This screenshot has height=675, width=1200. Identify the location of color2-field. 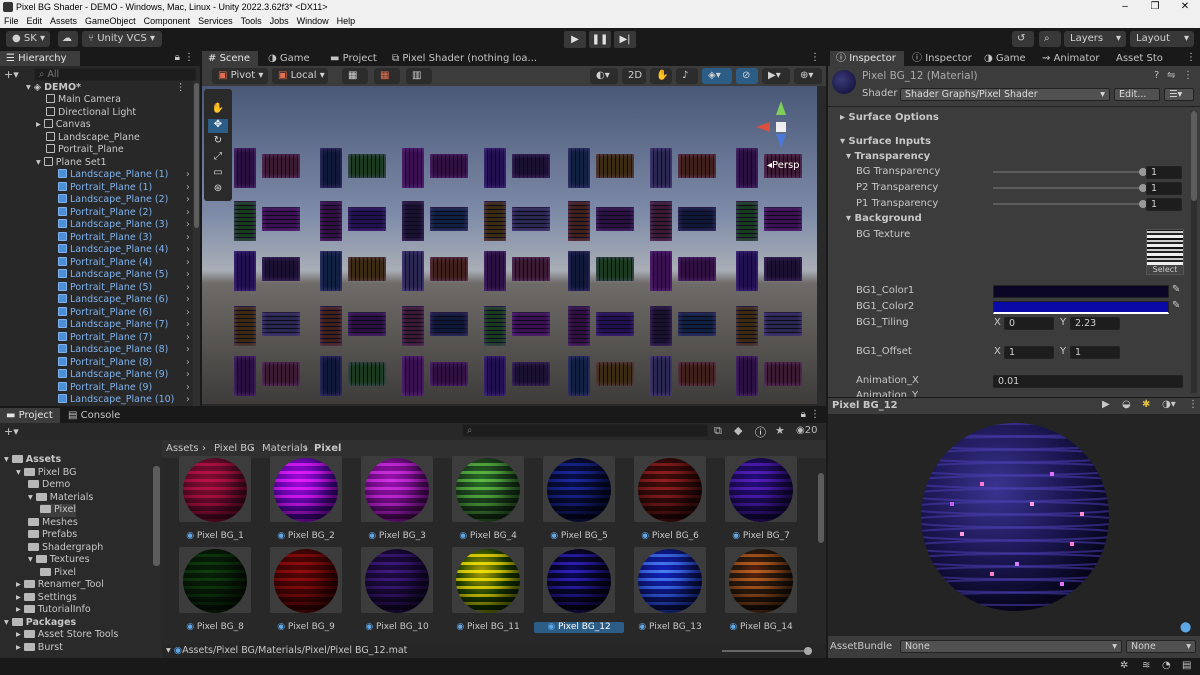
(1081, 307).